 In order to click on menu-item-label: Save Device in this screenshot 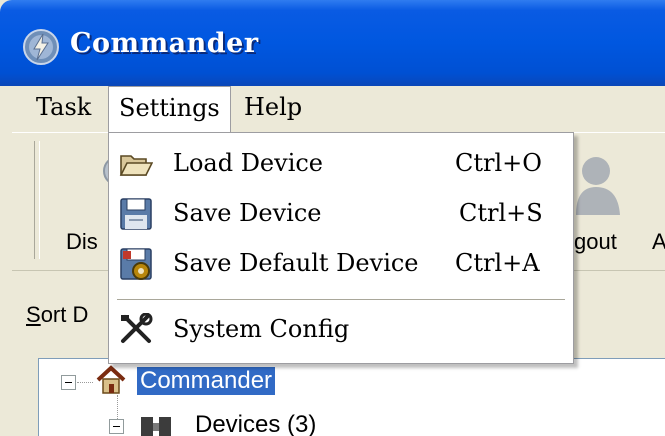, I will do `click(247, 213)`.